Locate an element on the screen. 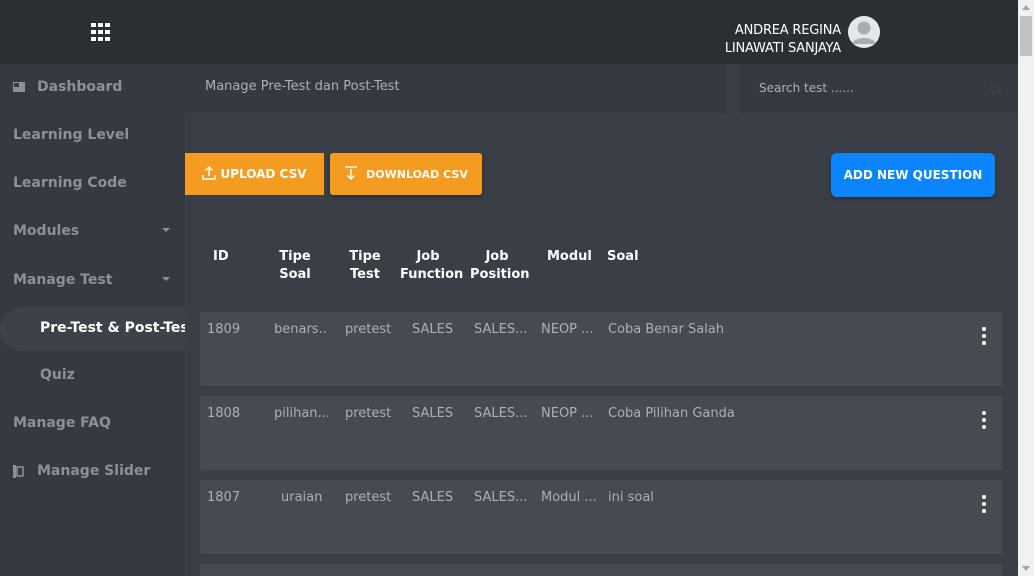 Image resolution: width=1034 pixels, height=576 pixels. cell-soal: Coba Benar Salah is located at coordinates (666, 329).